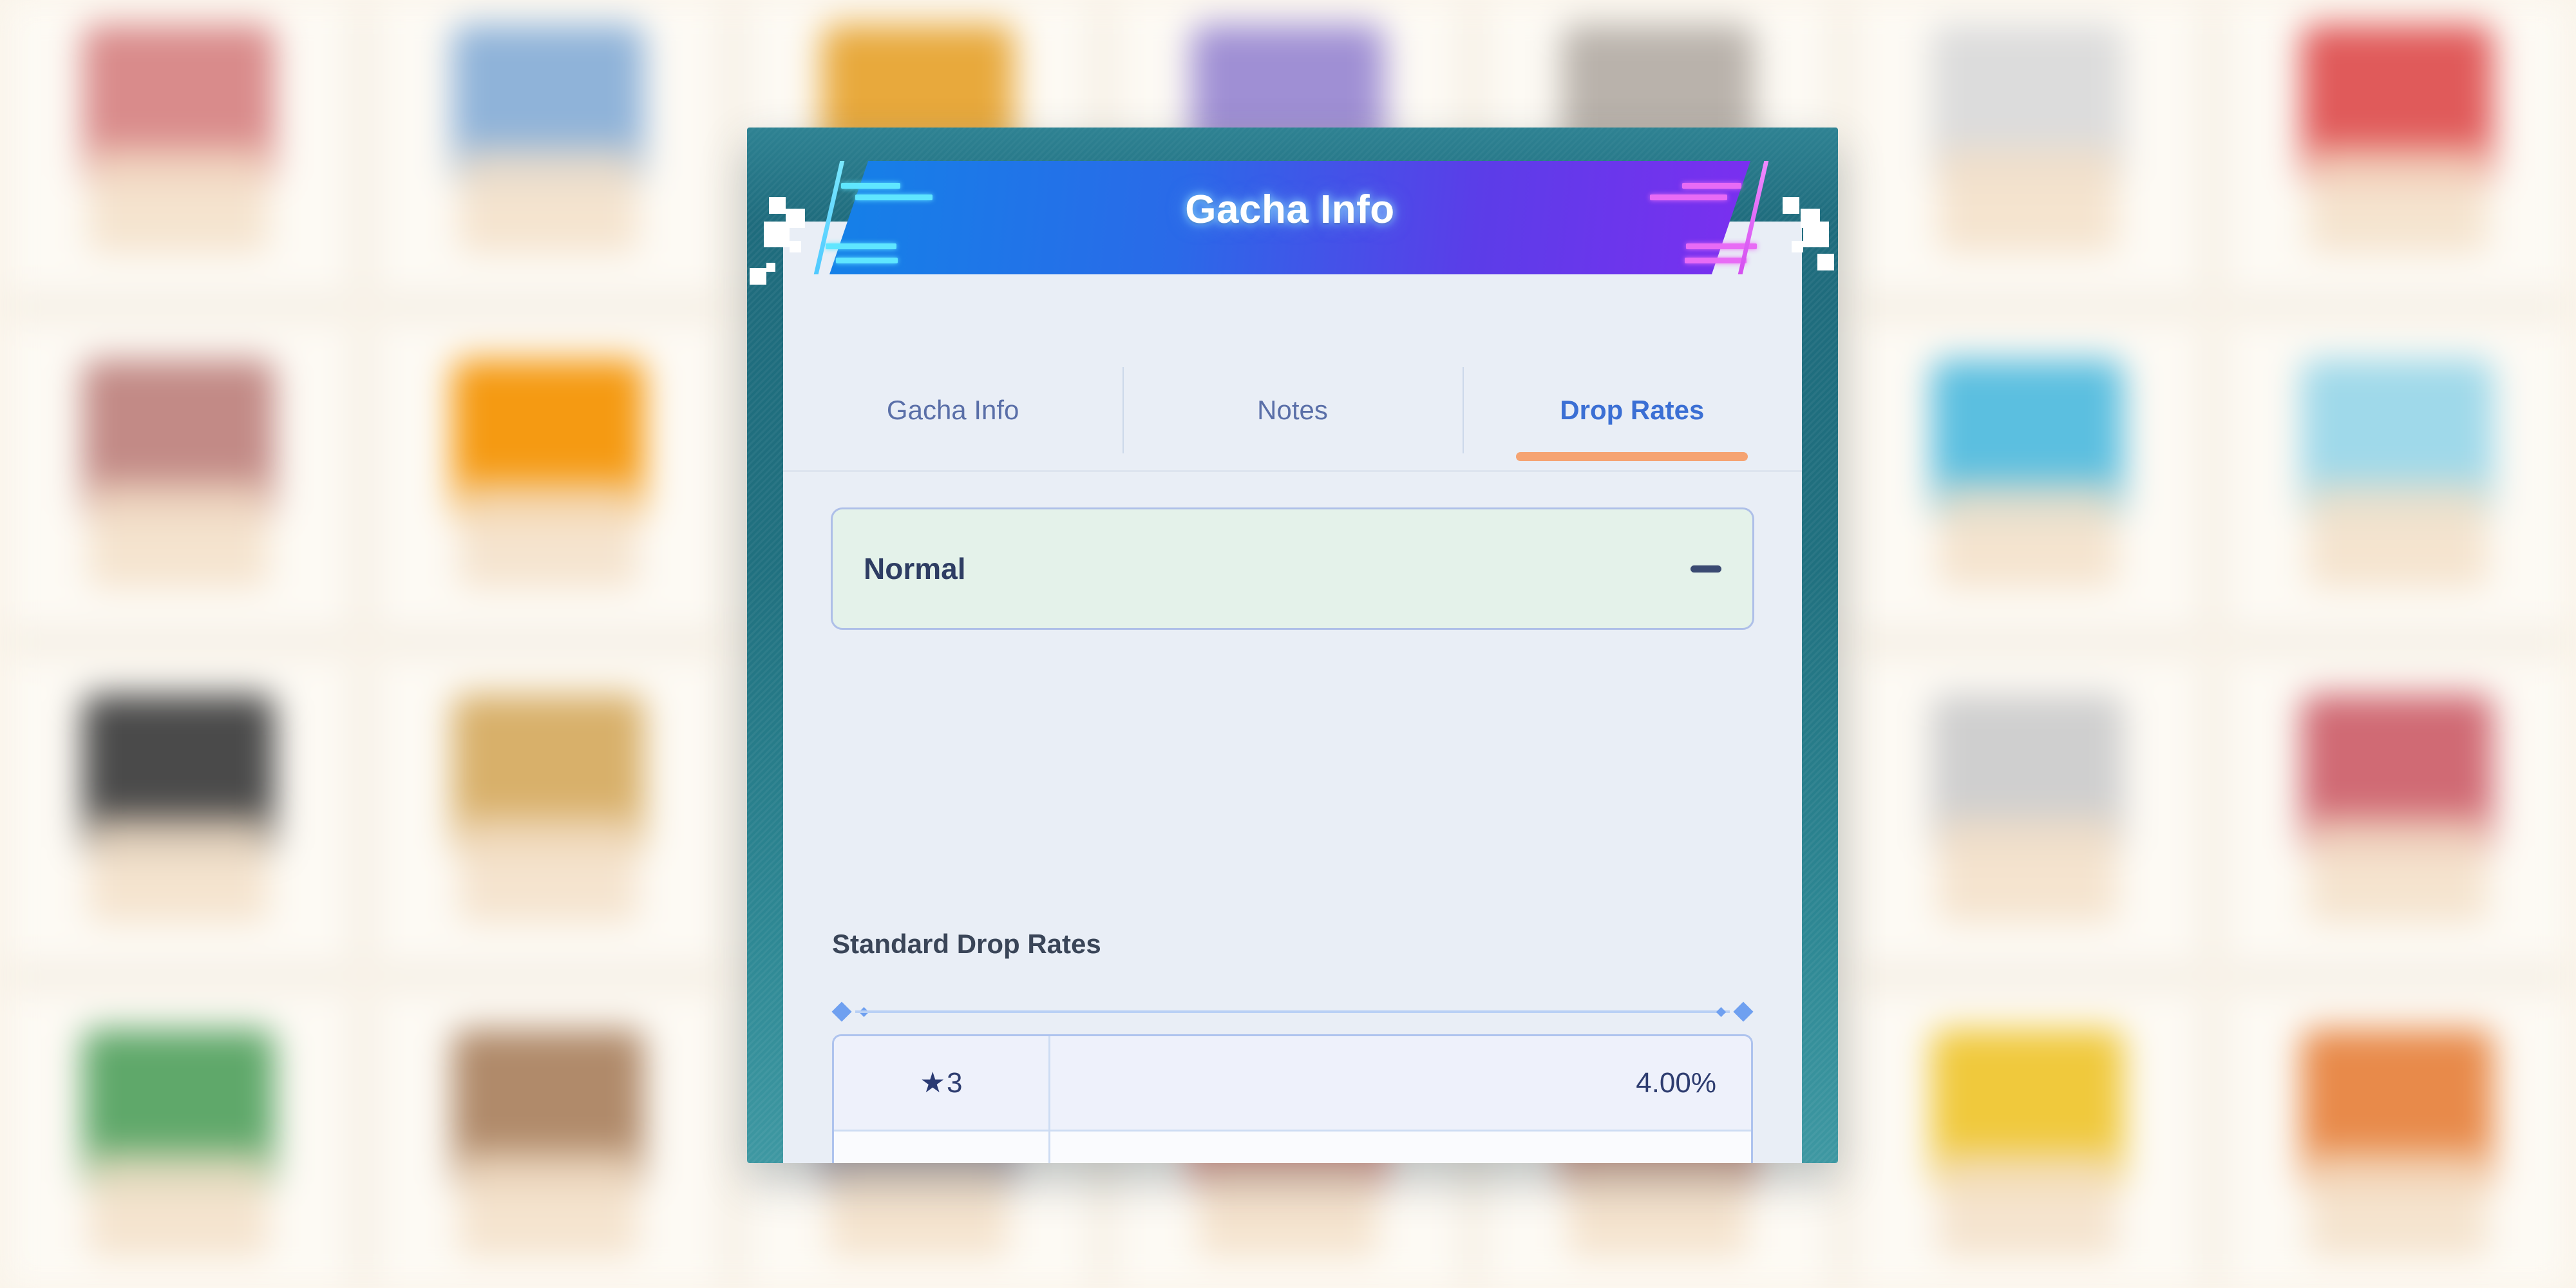 The height and width of the screenshot is (1288, 2576). I want to click on tab-notes: Notes, so click(1292, 410).